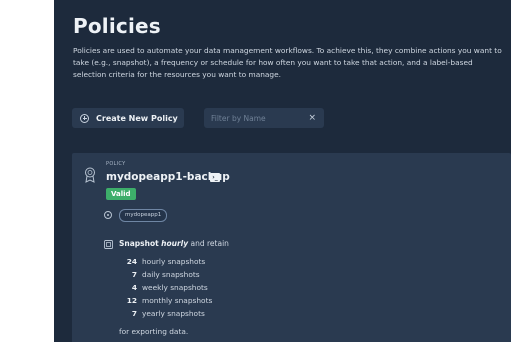  Describe the element at coordinates (154, 331) in the screenshot. I see `export-note: for exporting data.` at that location.